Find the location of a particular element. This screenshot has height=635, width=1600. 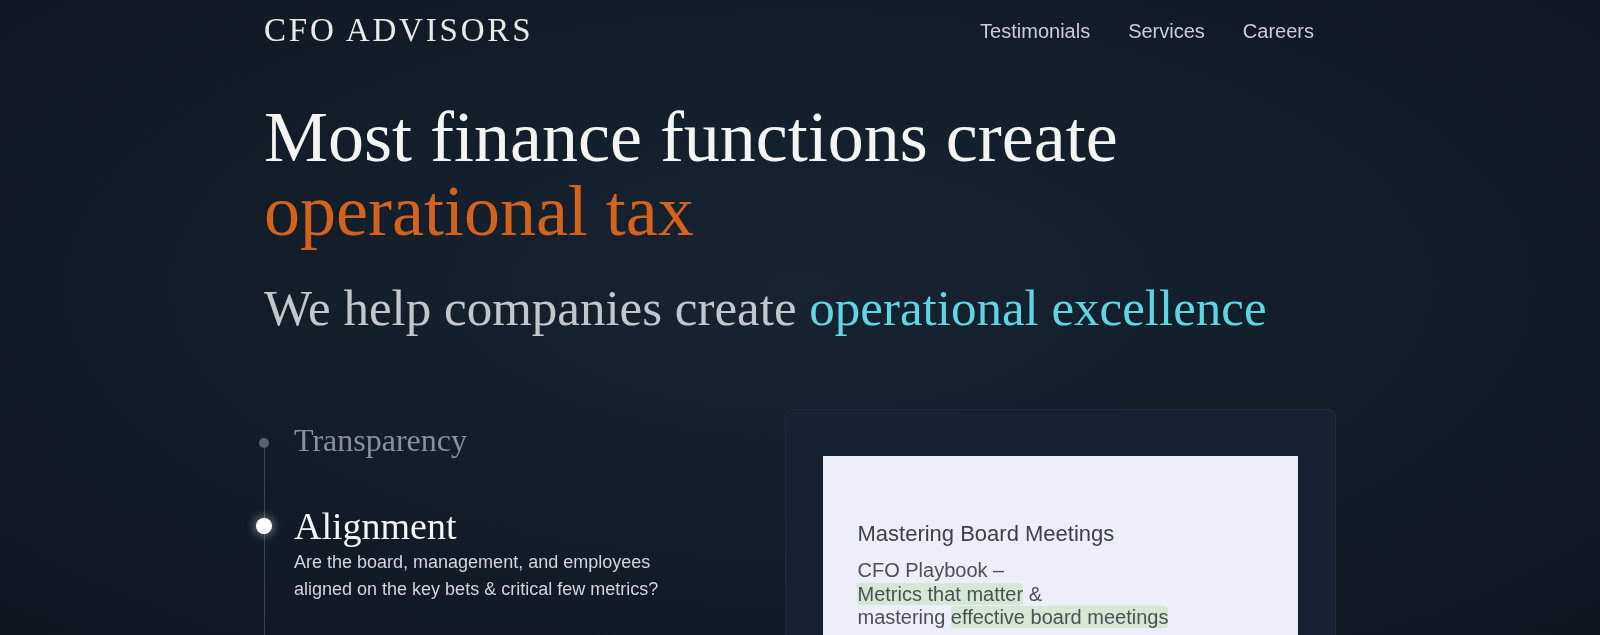

nav-link: Testimonials is located at coordinates (1035, 31).